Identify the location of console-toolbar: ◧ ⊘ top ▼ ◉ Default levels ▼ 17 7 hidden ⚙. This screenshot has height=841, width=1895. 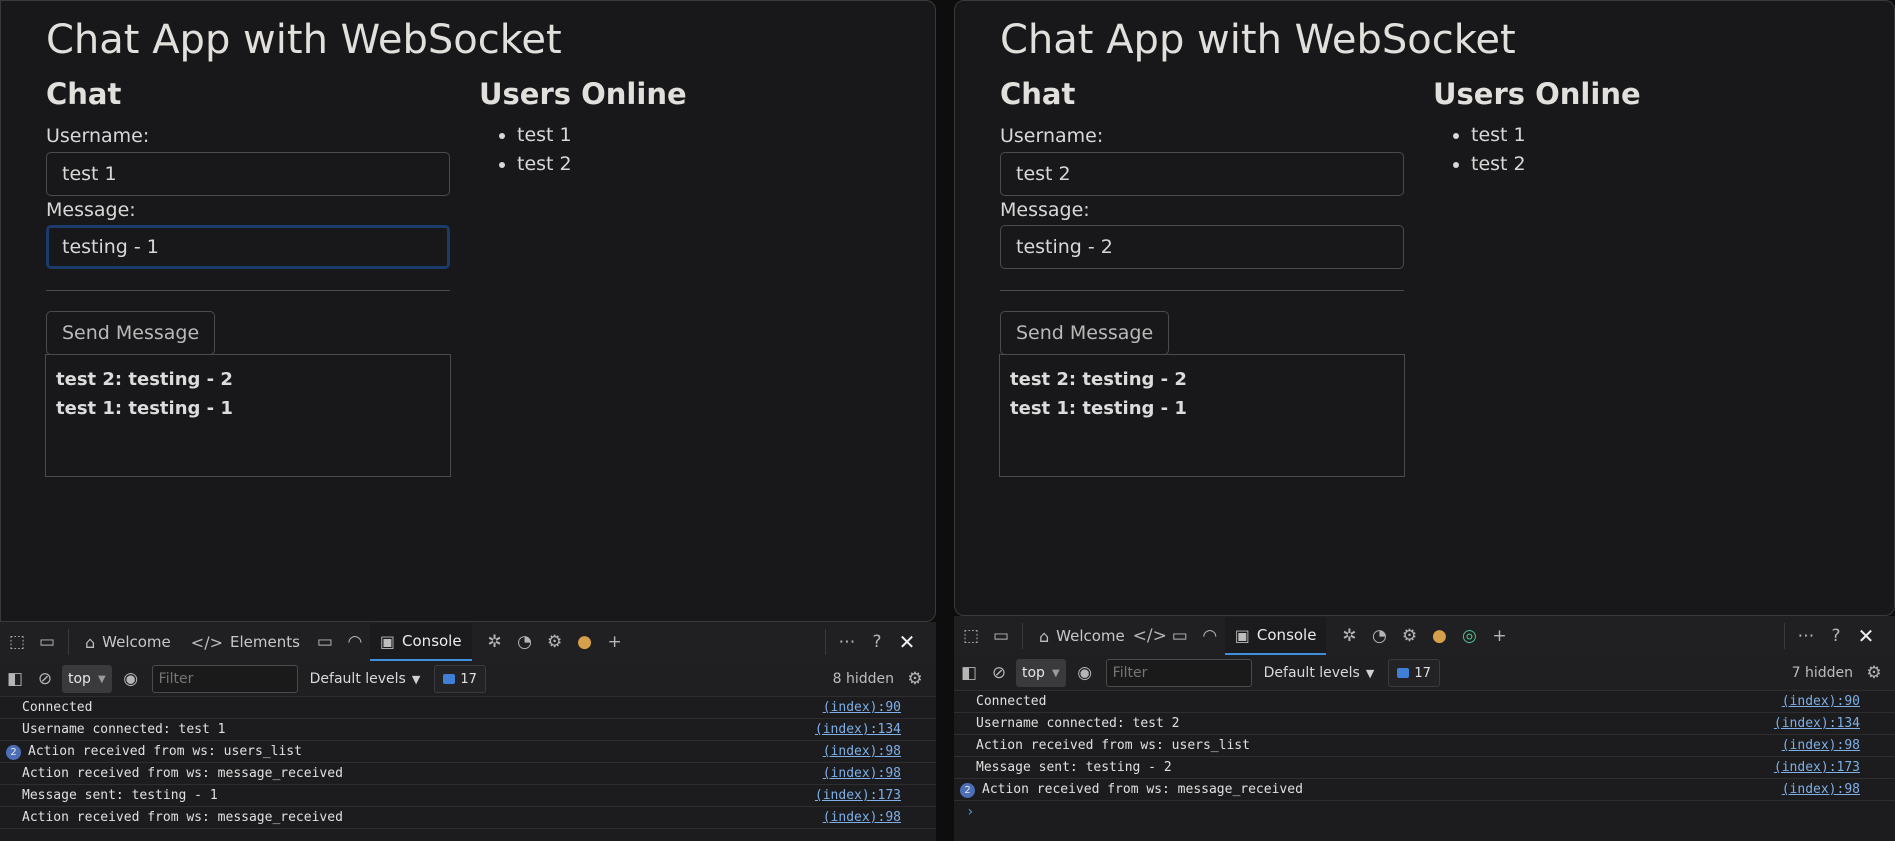
(1424, 673).